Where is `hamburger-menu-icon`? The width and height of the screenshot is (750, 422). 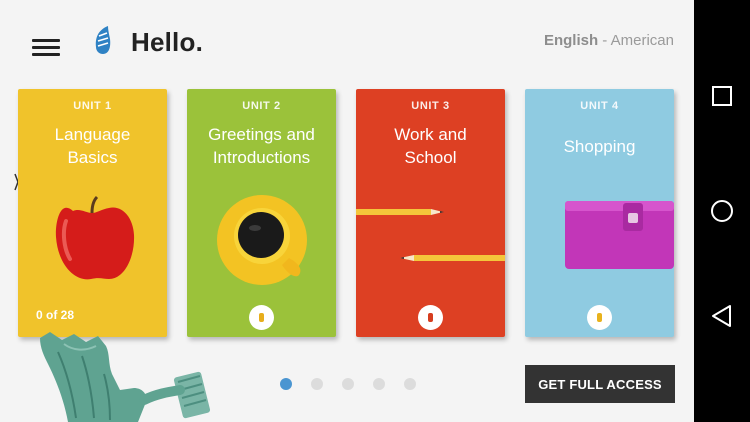 hamburger-menu-icon is located at coordinates (47, 48).